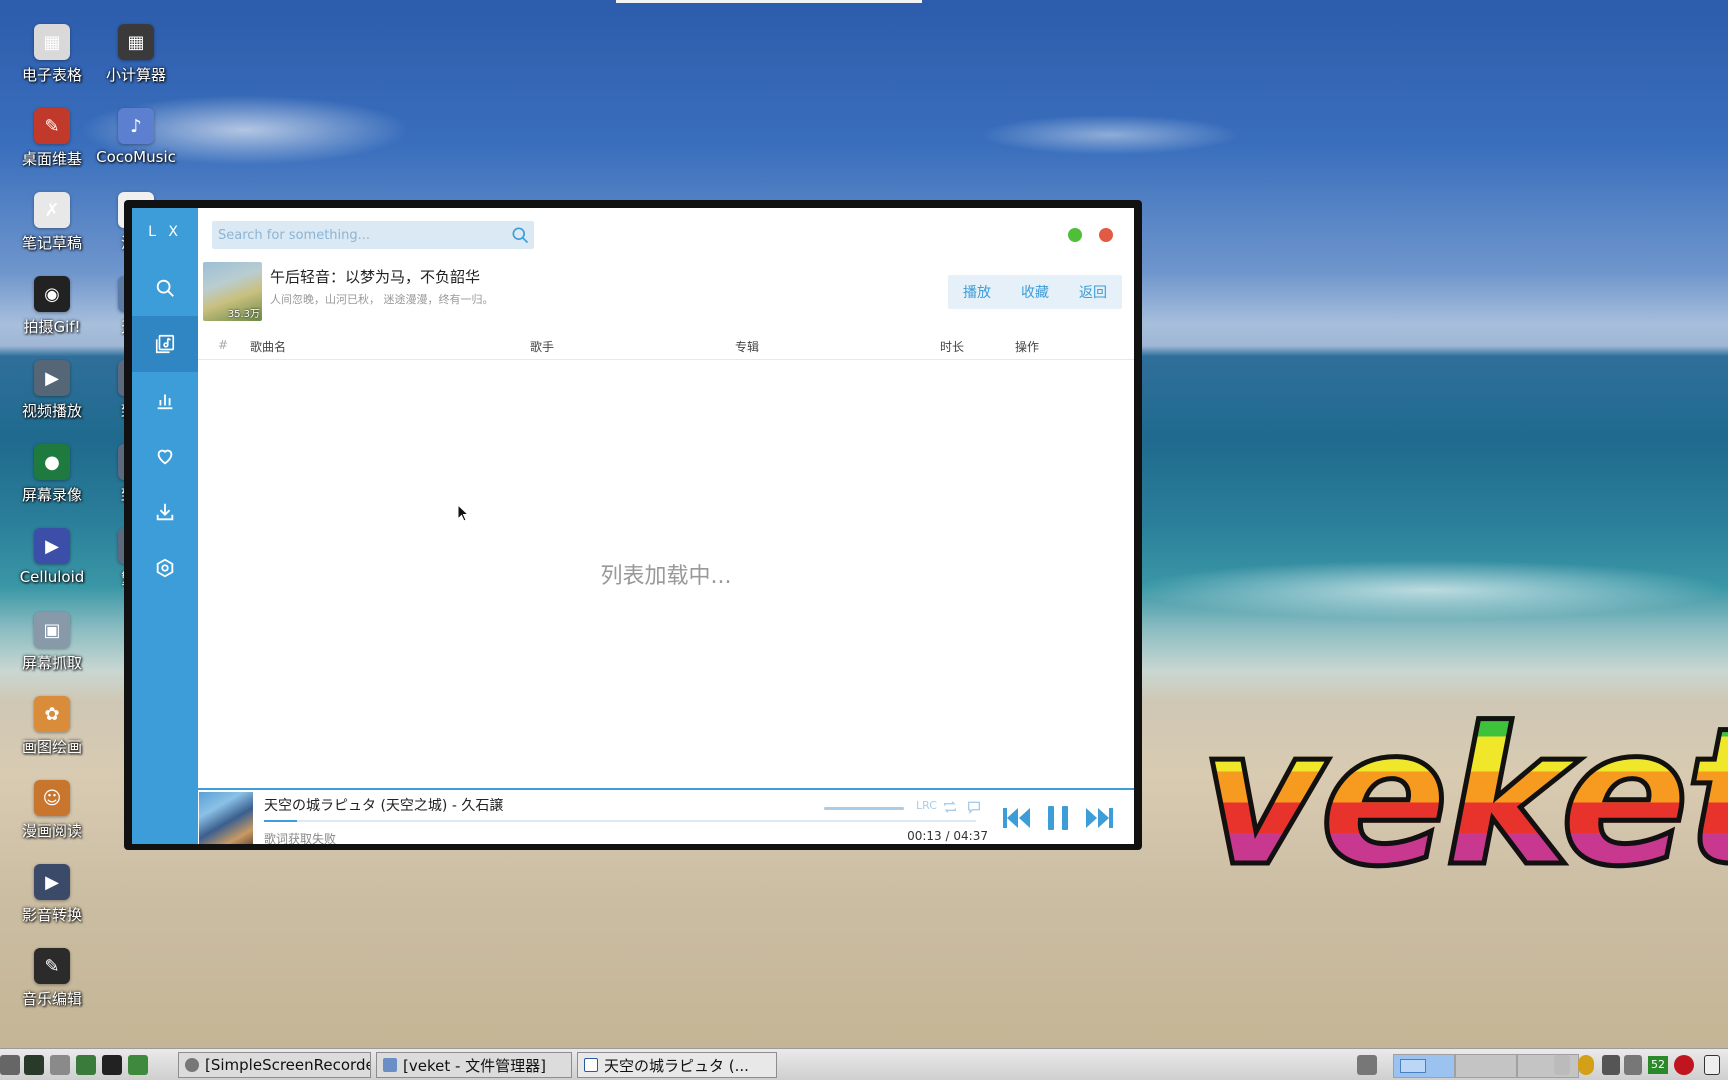 The height and width of the screenshot is (1080, 1728). What do you see at coordinates (52, 882) in the screenshot?
I see `media-convert-icon: ▶` at bounding box center [52, 882].